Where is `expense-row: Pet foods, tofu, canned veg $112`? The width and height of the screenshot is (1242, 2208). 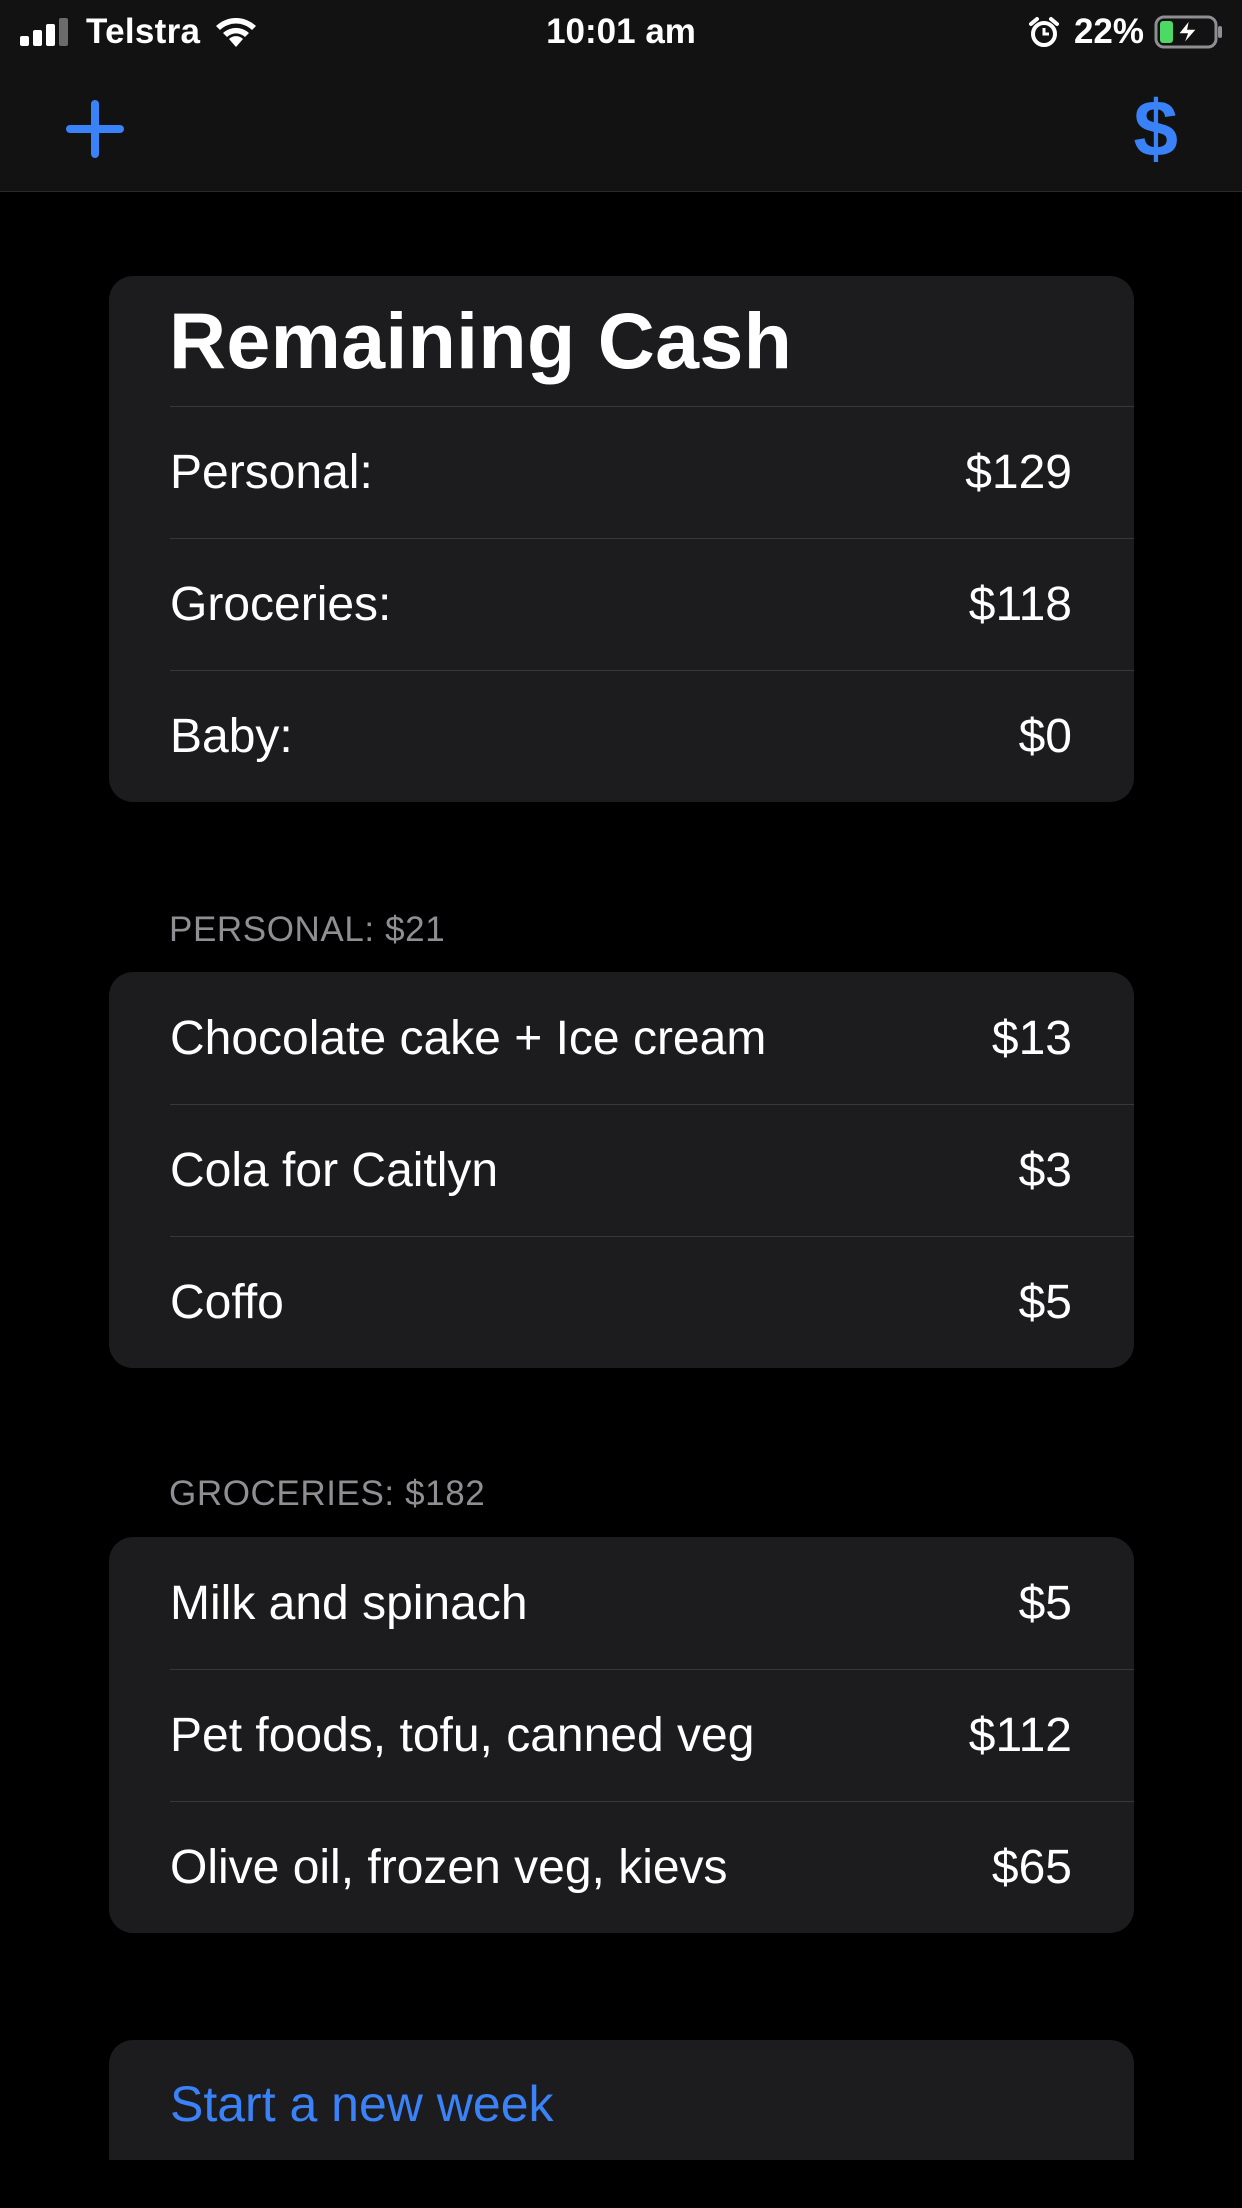 expense-row: Pet foods, tofu, canned veg $112 is located at coordinates (621, 1735).